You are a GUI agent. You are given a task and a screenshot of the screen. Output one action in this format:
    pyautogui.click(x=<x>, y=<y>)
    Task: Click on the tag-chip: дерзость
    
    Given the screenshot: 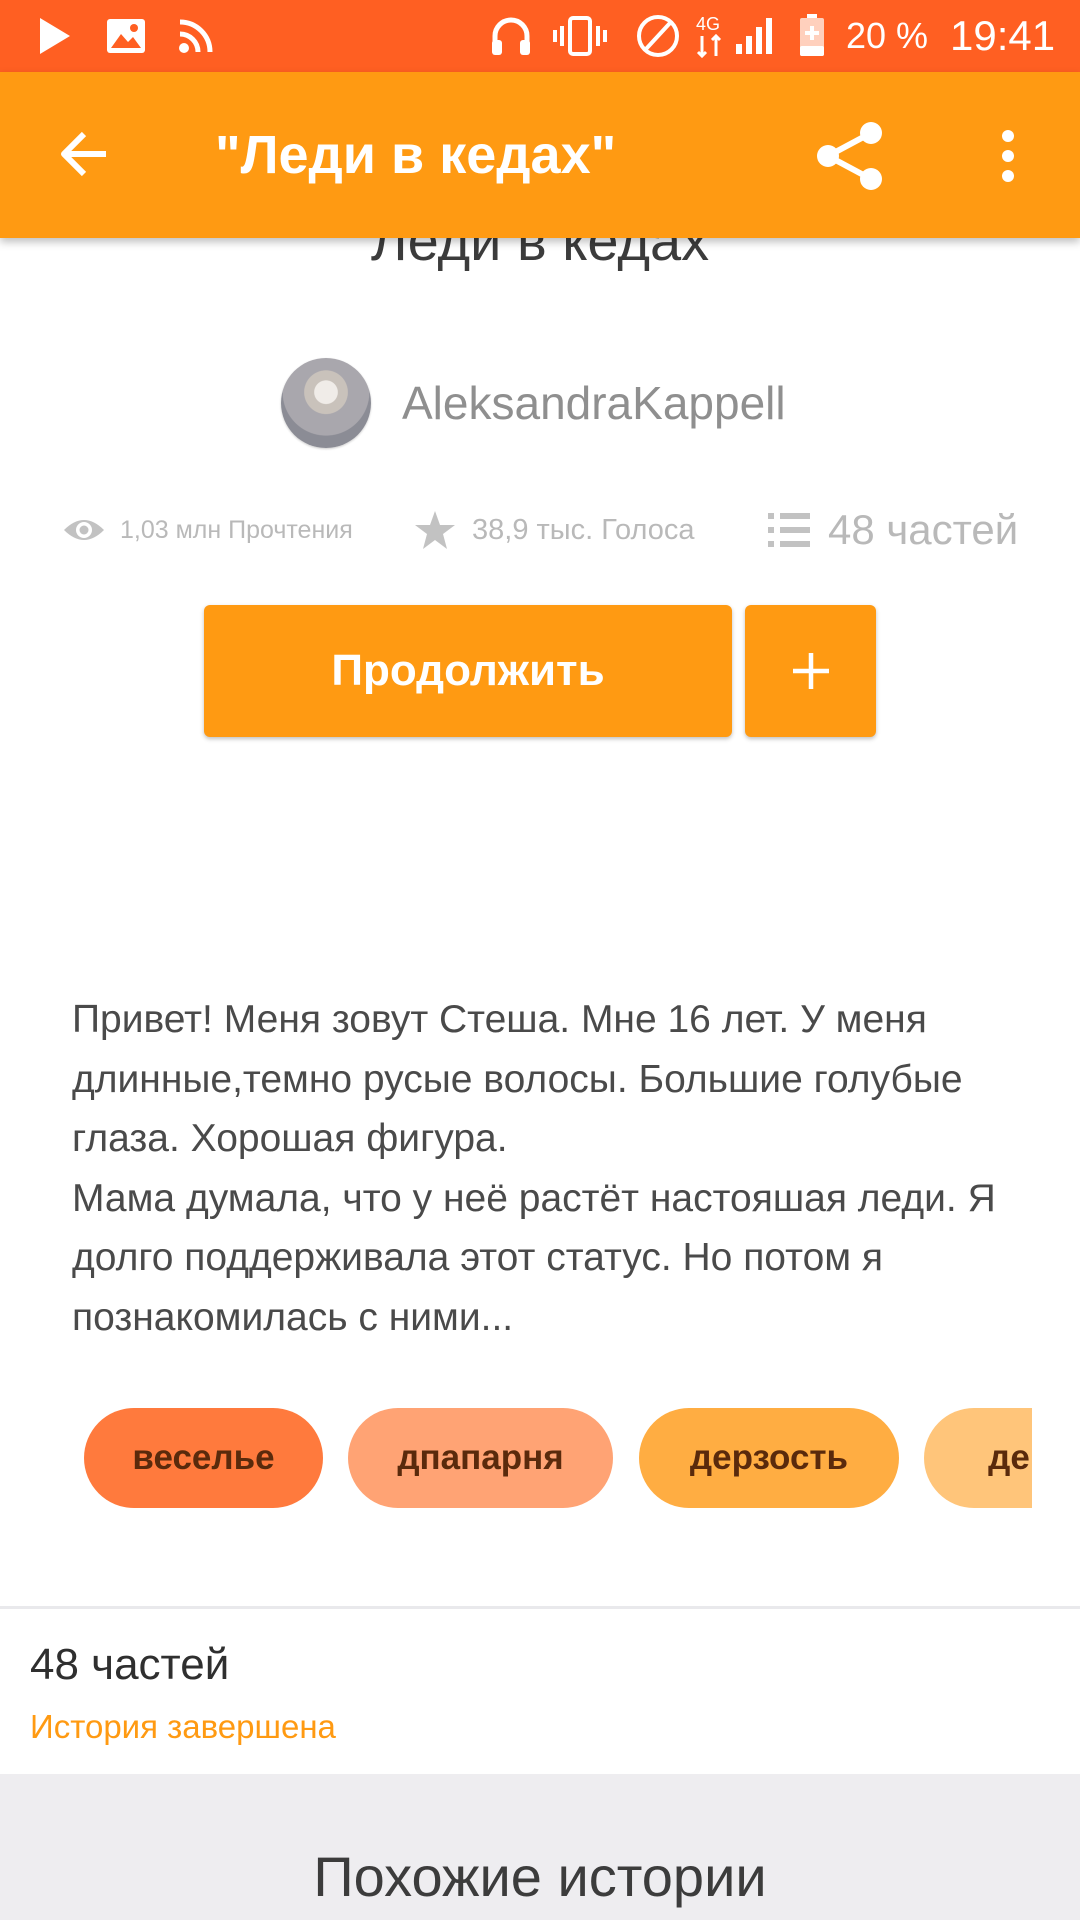 What is the action you would take?
    pyautogui.click(x=769, y=1458)
    